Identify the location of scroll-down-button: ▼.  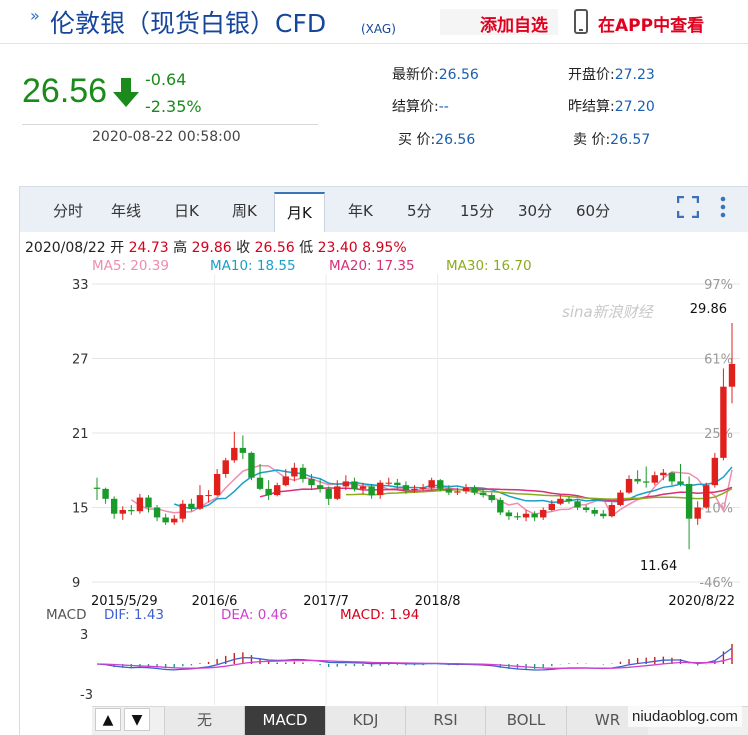
(137, 719).